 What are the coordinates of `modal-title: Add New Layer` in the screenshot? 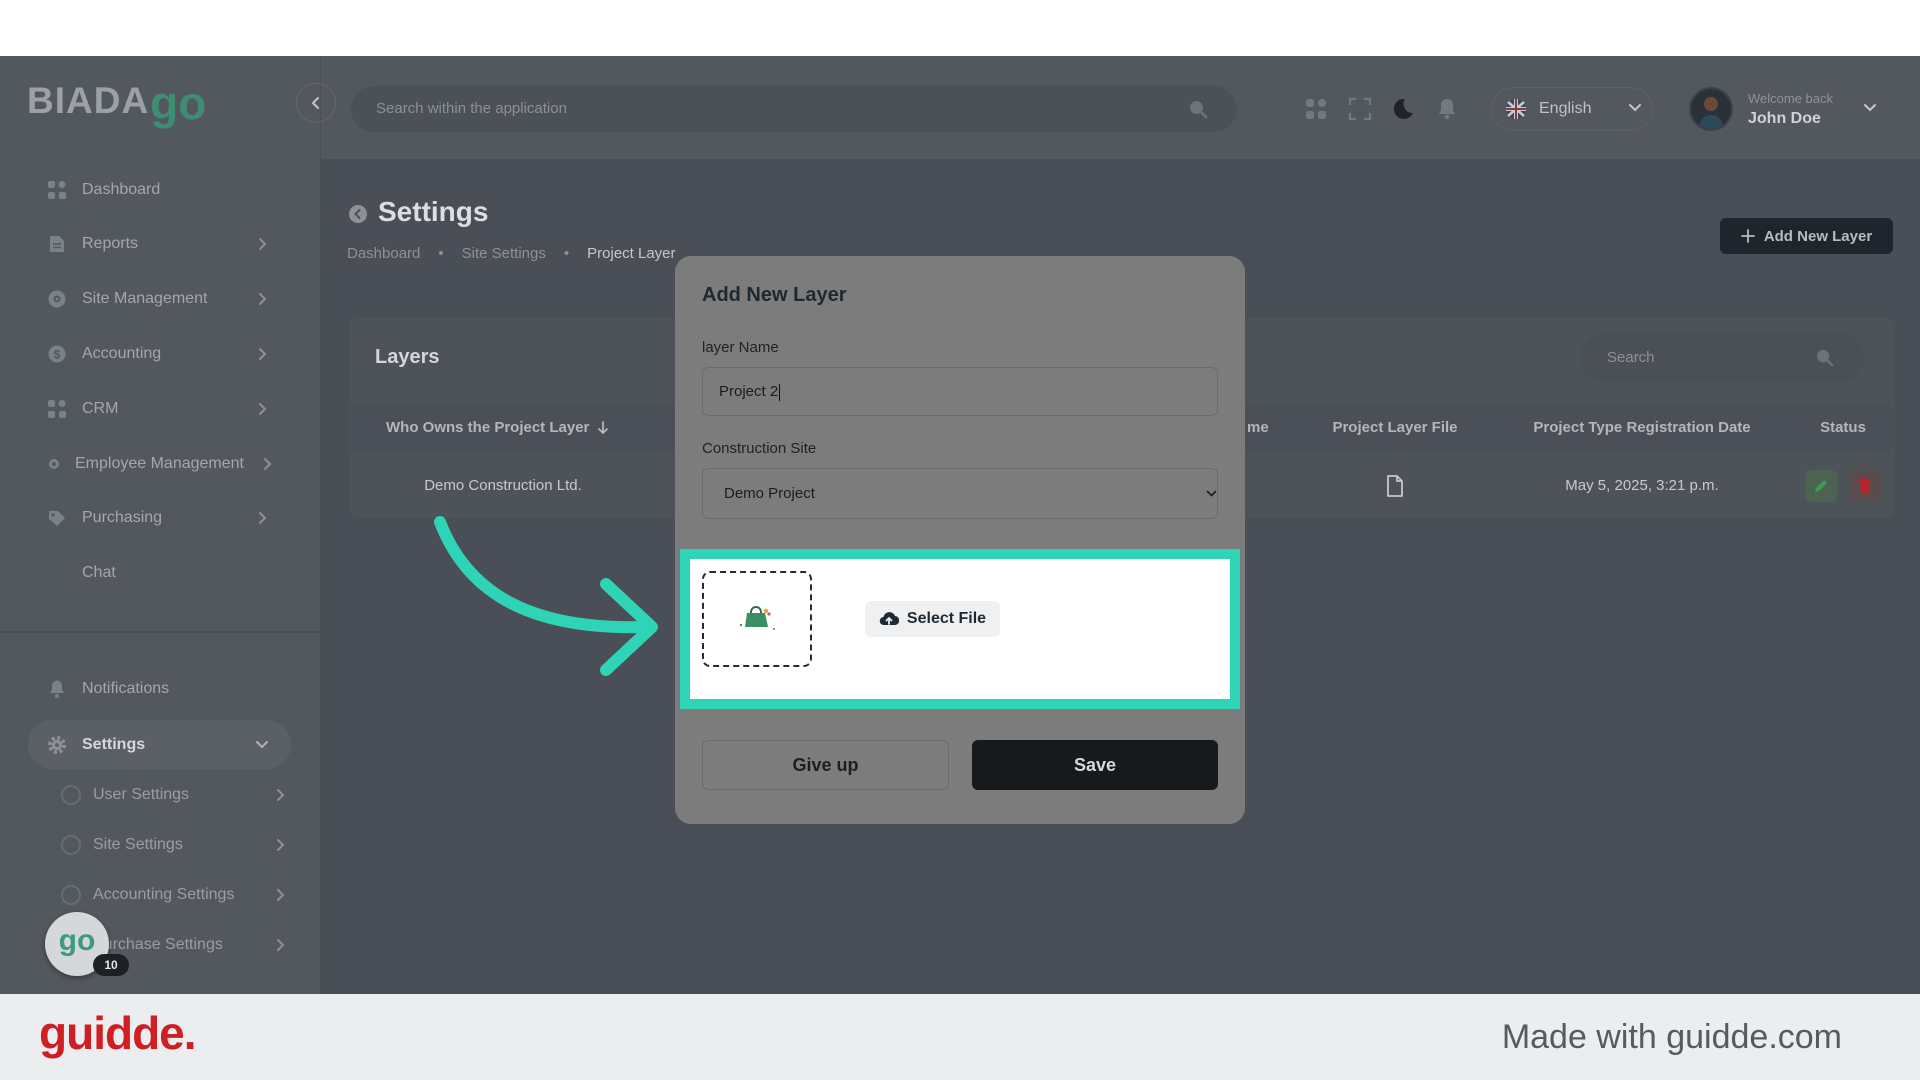 It's located at (774, 295).